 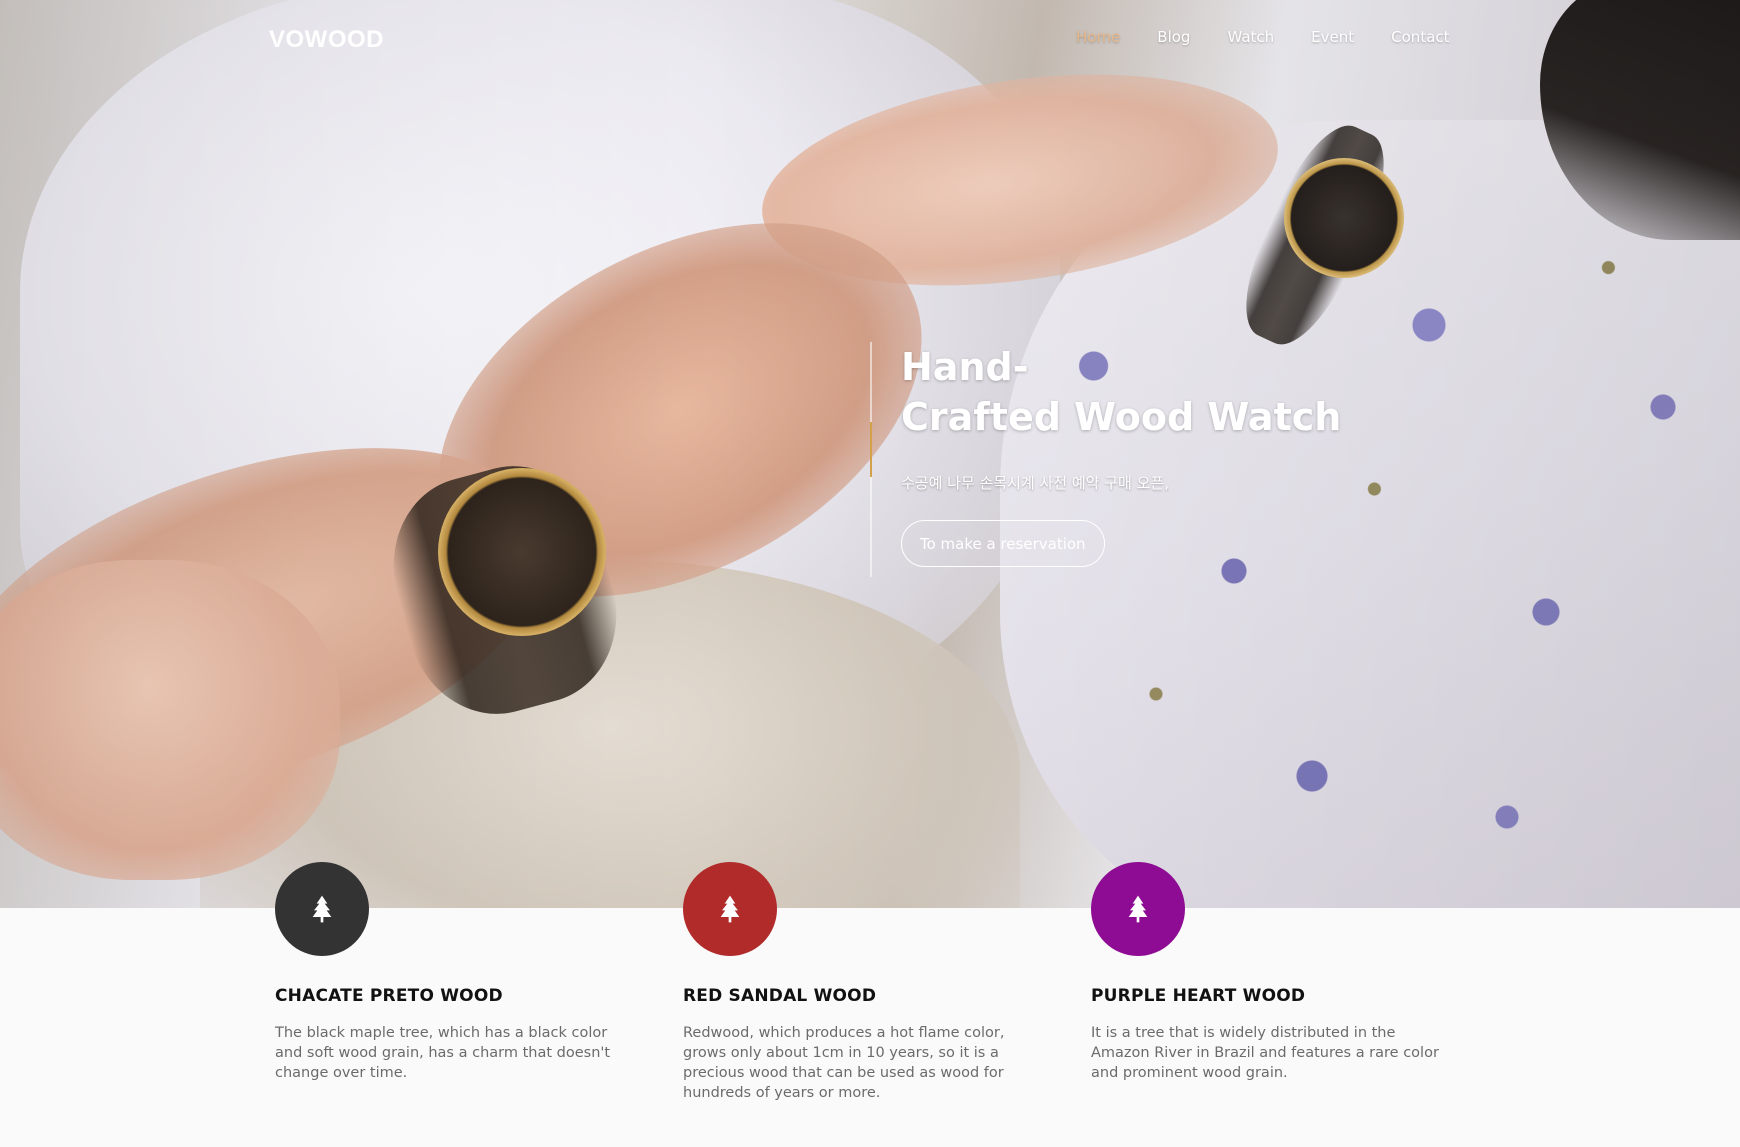 I want to click on nav-watch: Watch, so click(x=1250, y=37).